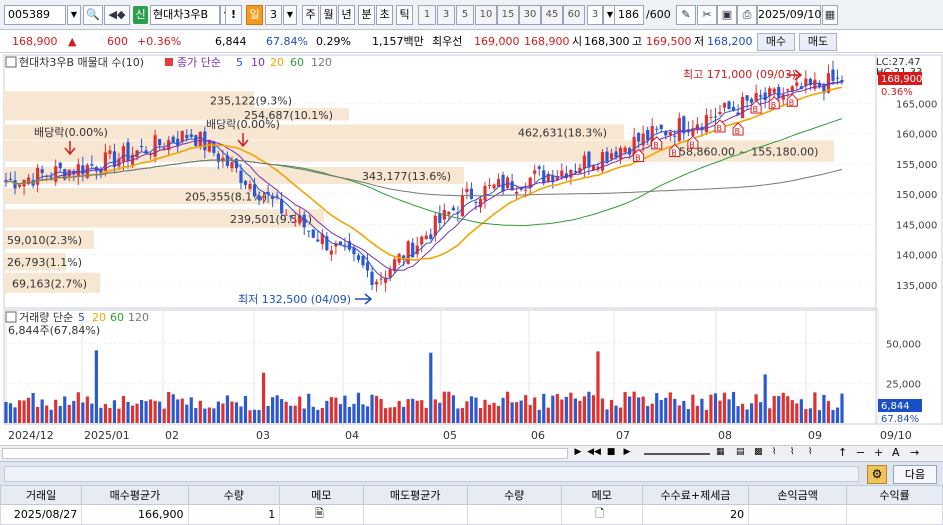 The height and width of the screenshot is (525, 943). Describe the element at coordinates (916, 452) in the screenshot. I see `move-right-icon: →` at that location.